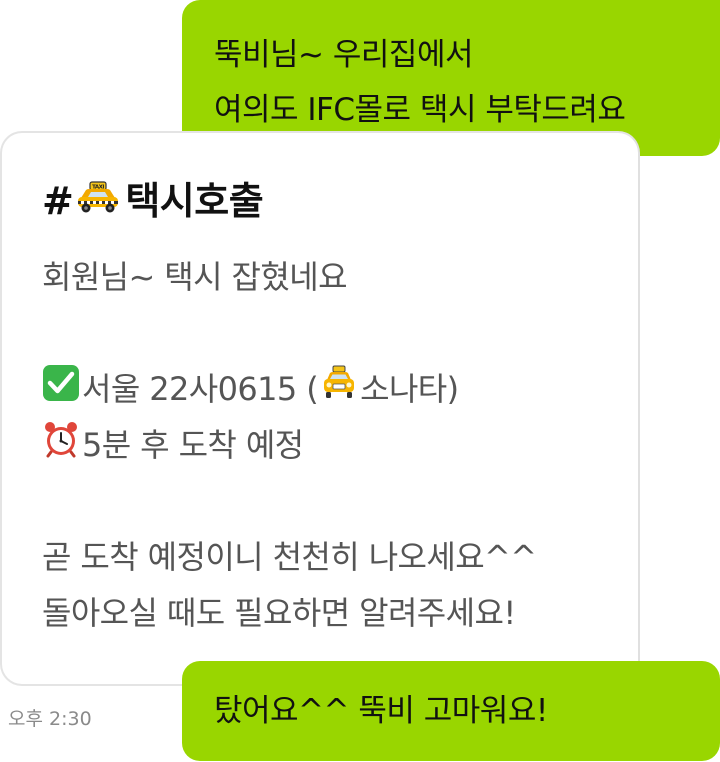 The height and width of the screenshot is (762, 720). Describe the element at coordinates (61, 443) in the screenshot. I see `alarm-clock-icon` at that location.